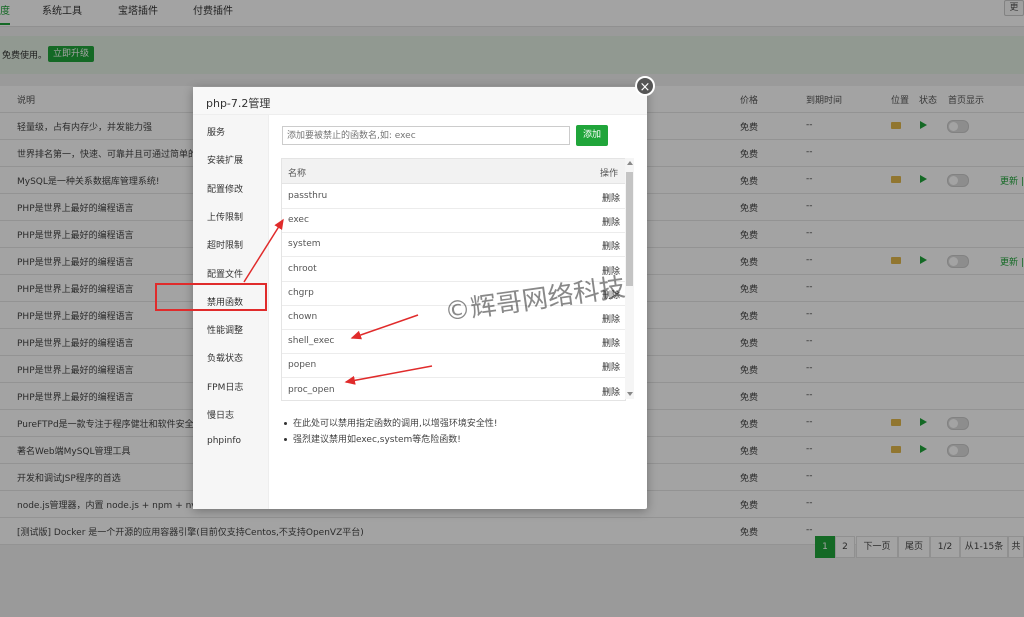 Image resolution: width=1024 pixels, height=617 pixels. Describe the element at coordinates (225, 329) in the screenshot. I see `sidebar-item-7: 性能调整` at that location.